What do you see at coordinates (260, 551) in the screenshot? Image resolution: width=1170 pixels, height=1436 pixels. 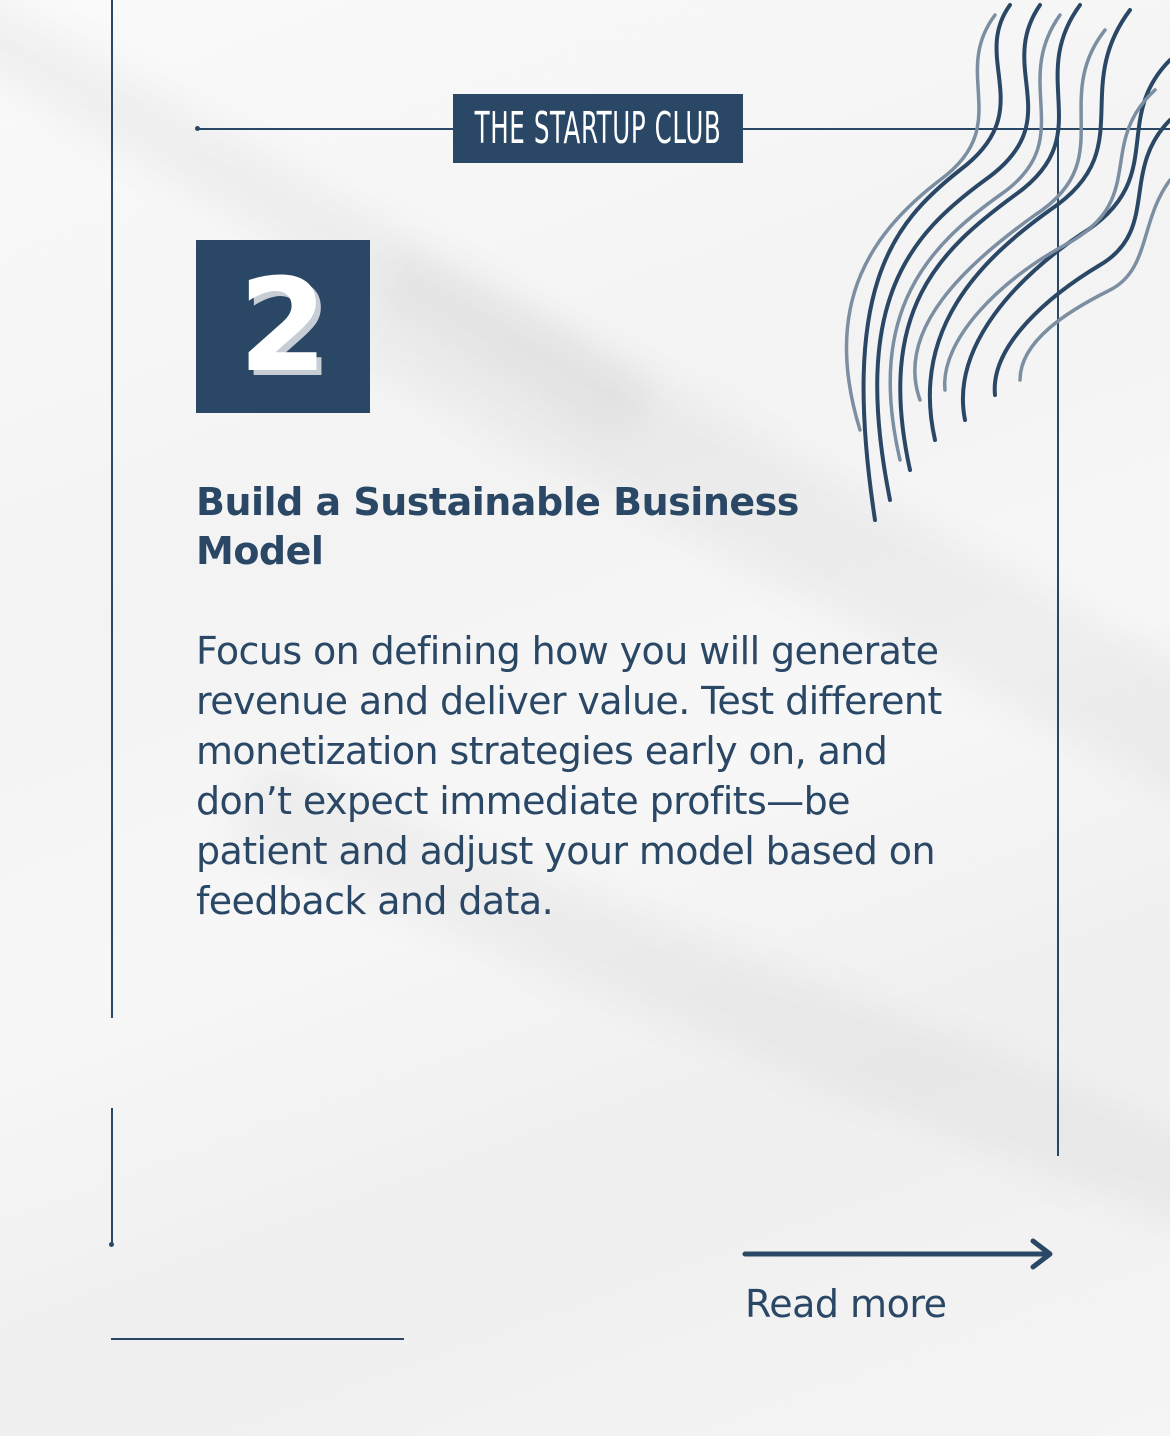 I see `heading-line-2: Model` at bounding box center [260, 551].